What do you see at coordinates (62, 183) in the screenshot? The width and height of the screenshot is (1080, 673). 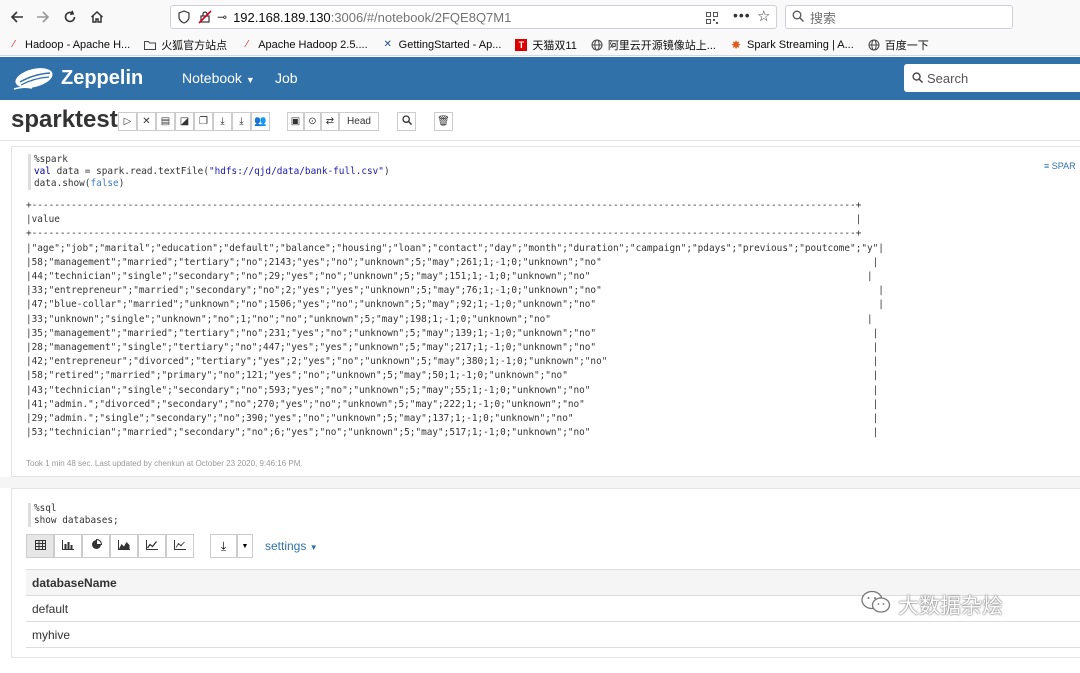 I see `code-line: data.show(` at bounding box center [62, 183].